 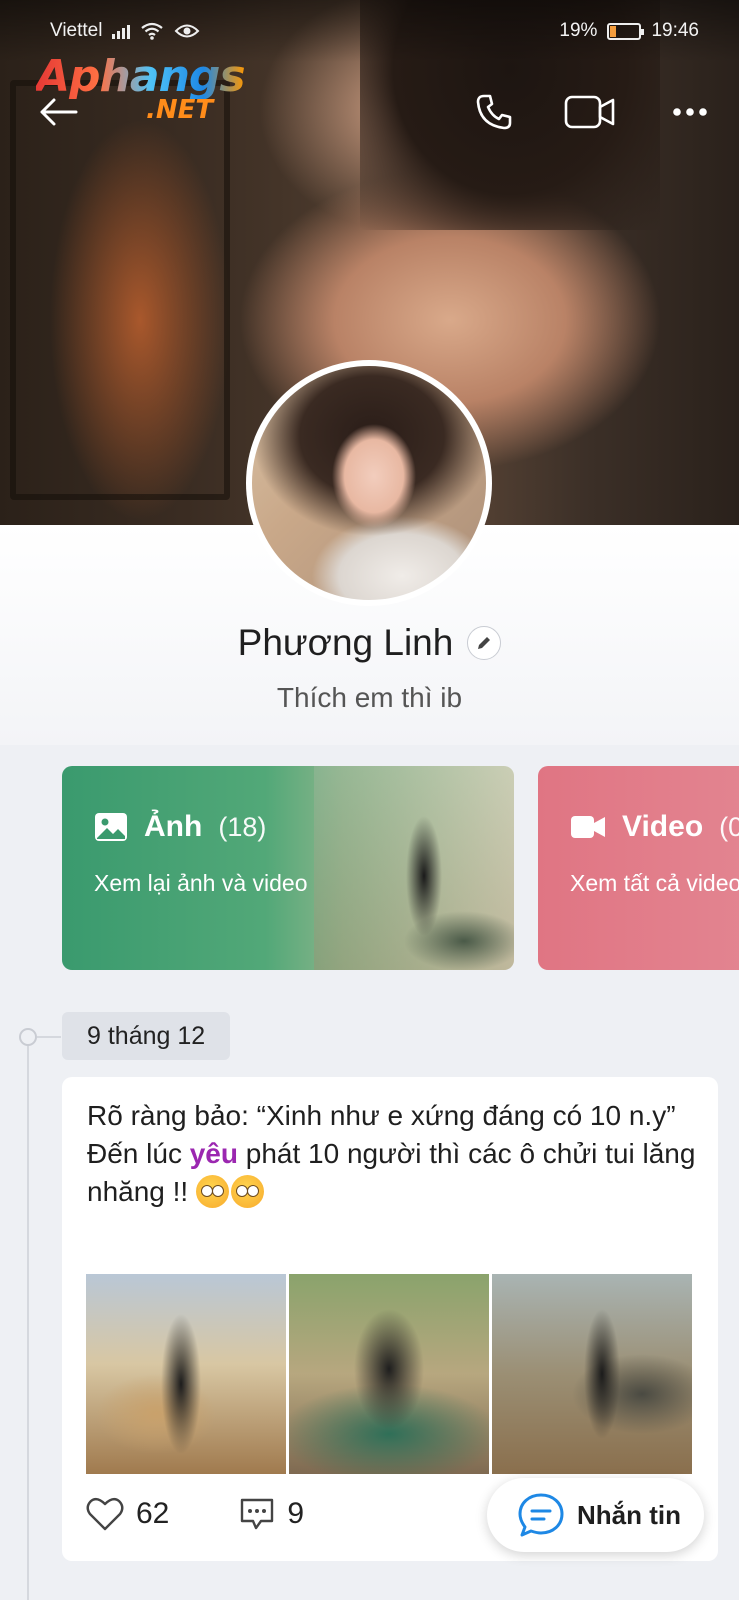 I want to click on profile-status: Thích em thì ib, so click(x=369, y=697).